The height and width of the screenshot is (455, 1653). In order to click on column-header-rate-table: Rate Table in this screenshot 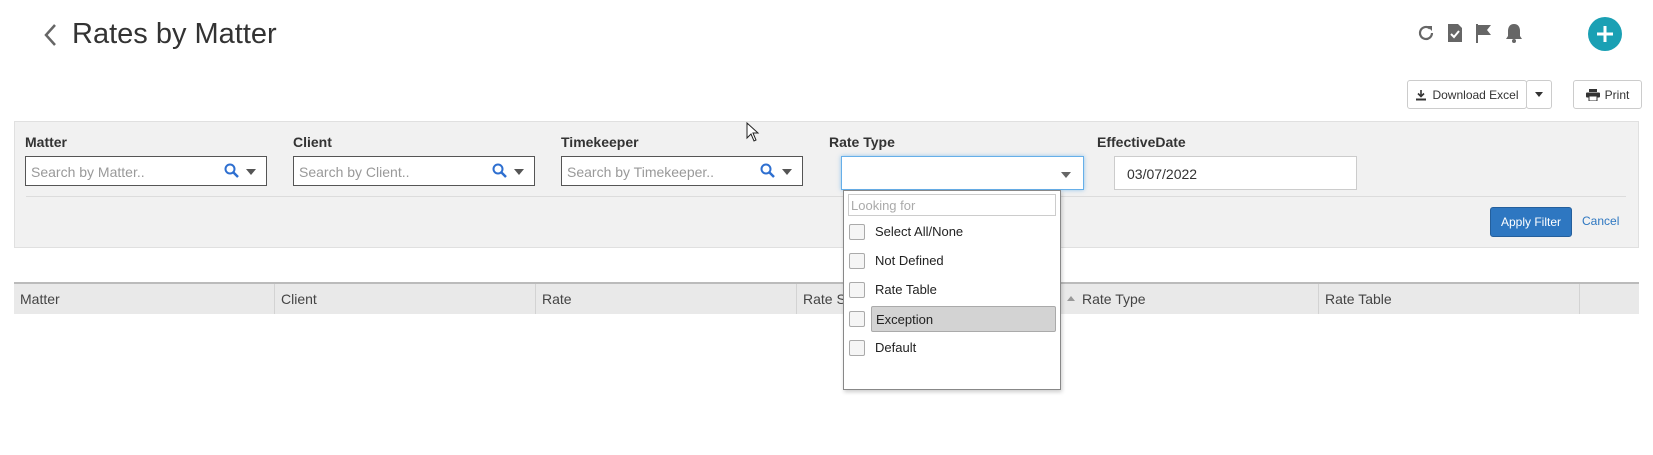, I will do `click(1449, 299)`.